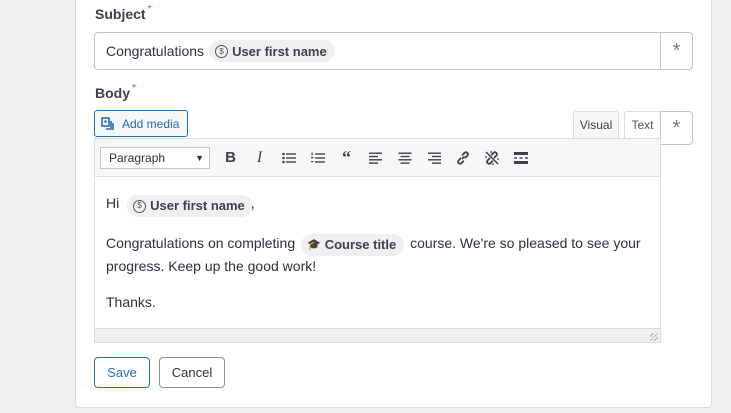 This screenshot has width=731, height=413. I want to click on congrats-text: Congratulations on completing, so click(201, 243).